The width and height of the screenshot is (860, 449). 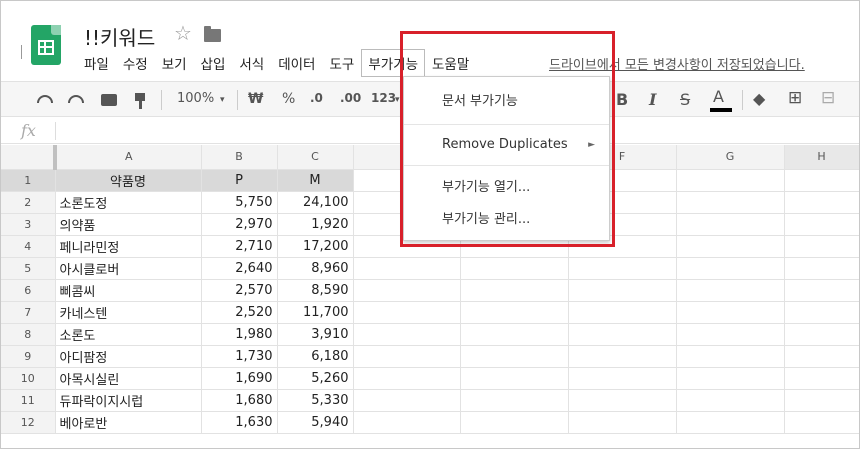 What do you see at coordinates (239, 400) in the screenshot?
I see `cell: 1,680` at bounding box center [239, 400].